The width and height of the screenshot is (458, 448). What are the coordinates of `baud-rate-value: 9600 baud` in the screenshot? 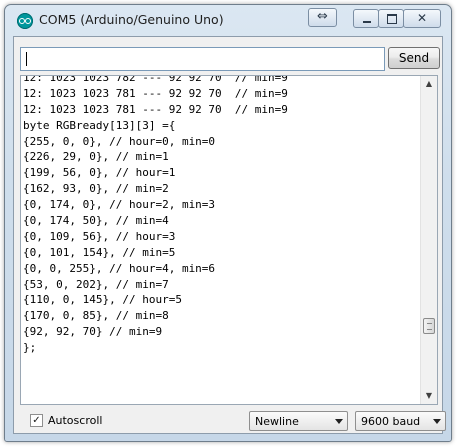 It's located at (391, 421).